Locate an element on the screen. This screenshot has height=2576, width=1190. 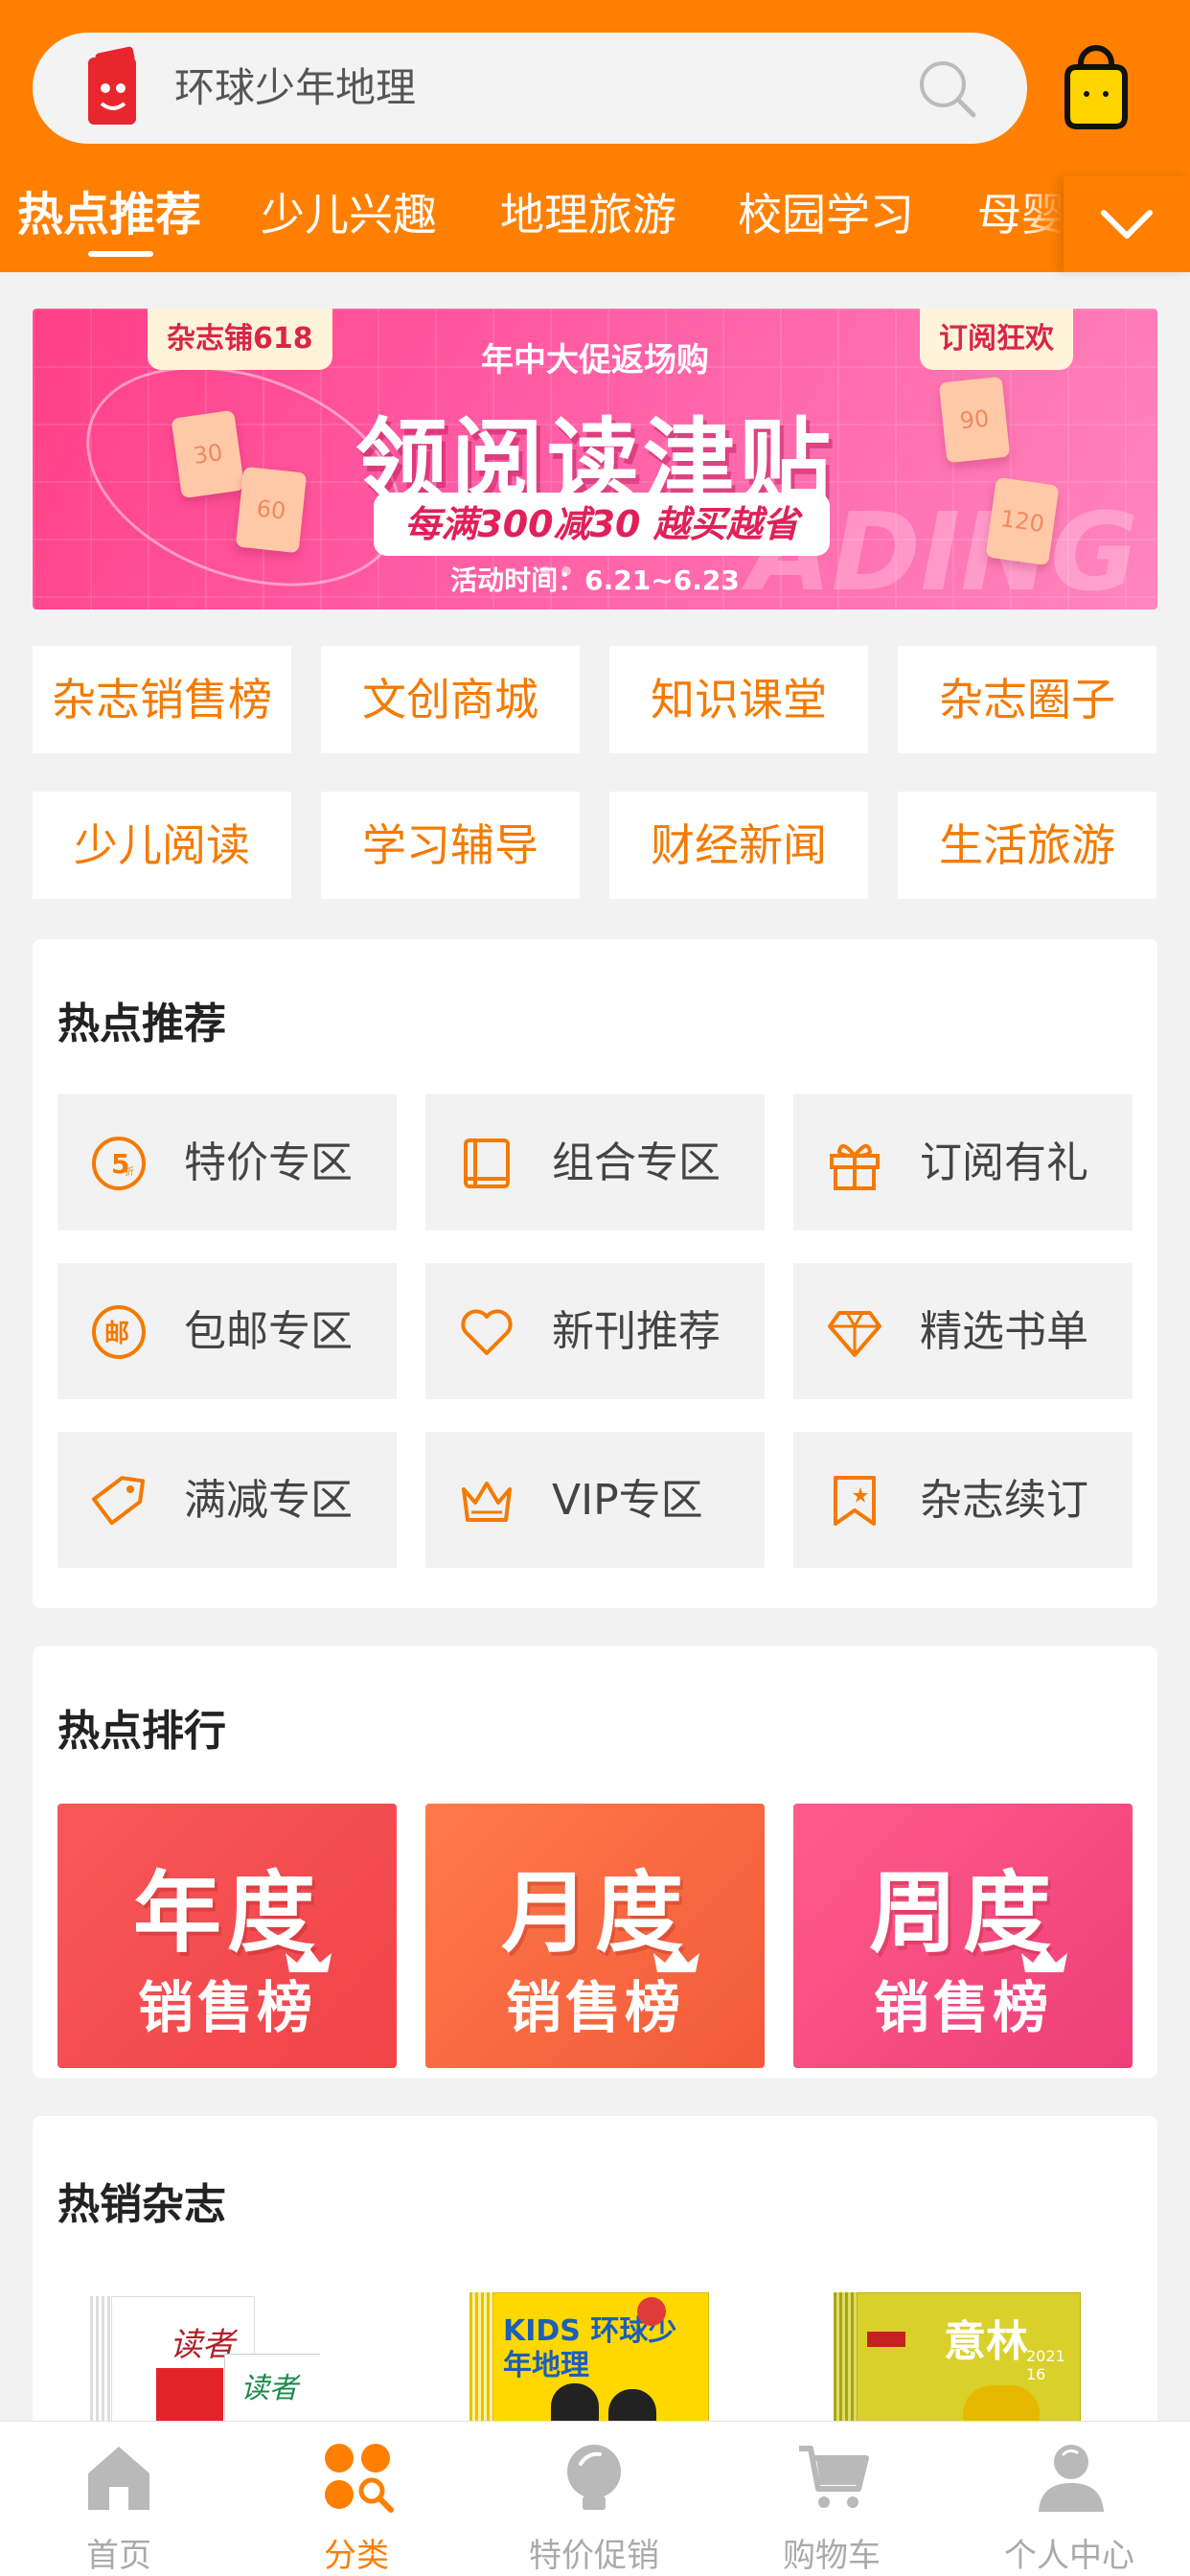
price-tag-icon is located at coordinates (119, 1501).